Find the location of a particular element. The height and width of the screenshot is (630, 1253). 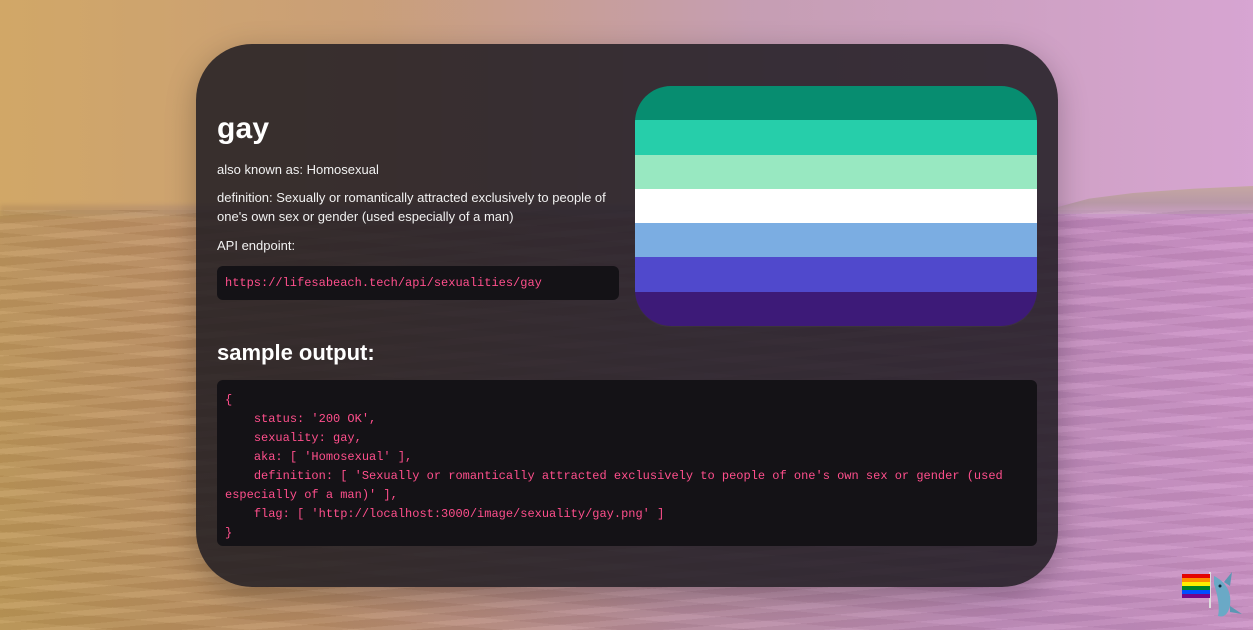

page-title: gay is located at coordinates (243, 128).